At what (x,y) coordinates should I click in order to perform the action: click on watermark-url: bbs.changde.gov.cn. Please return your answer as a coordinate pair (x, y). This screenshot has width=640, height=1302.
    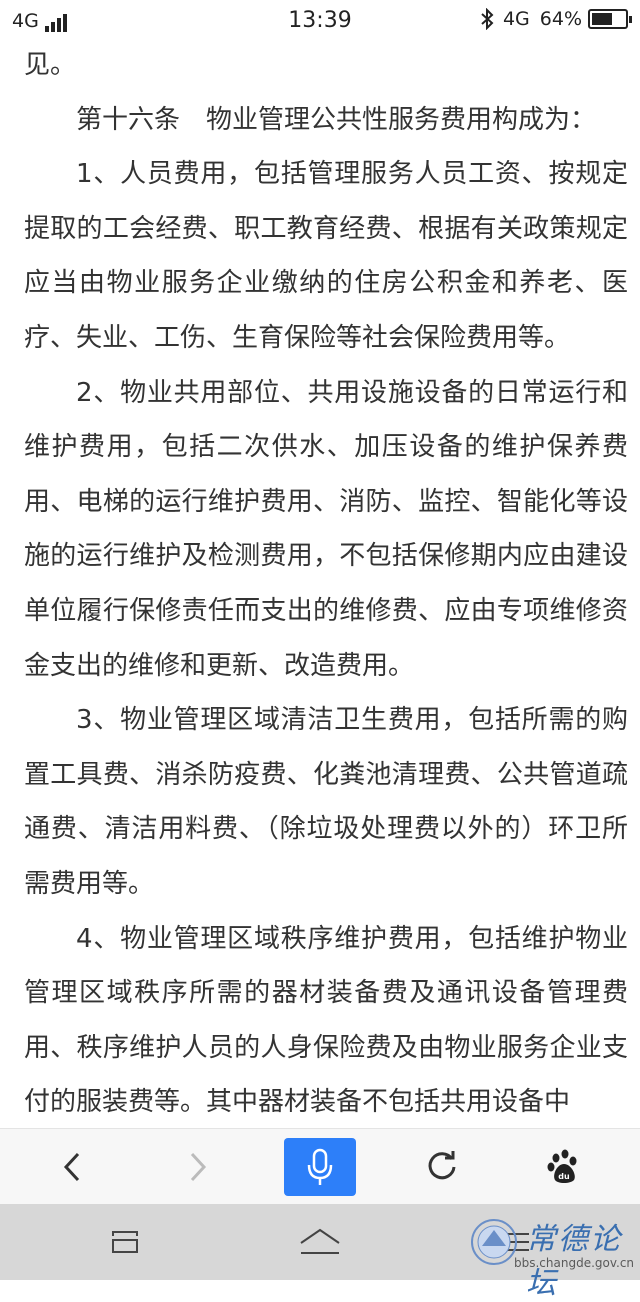
    Looking at the image, I should click on (574, 1263).